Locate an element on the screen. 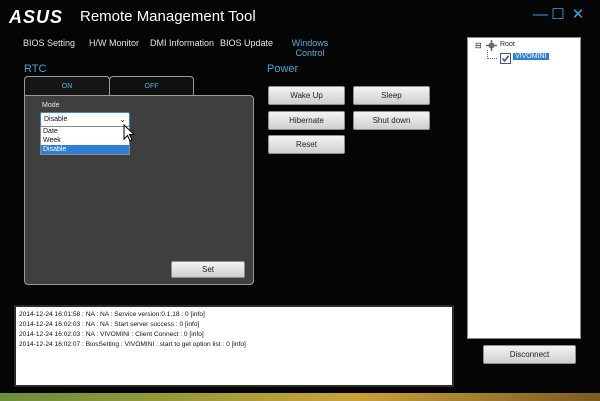 The image size is (600, 401). mode-select: Disable ⌄ is located at coordinates (85, 119).